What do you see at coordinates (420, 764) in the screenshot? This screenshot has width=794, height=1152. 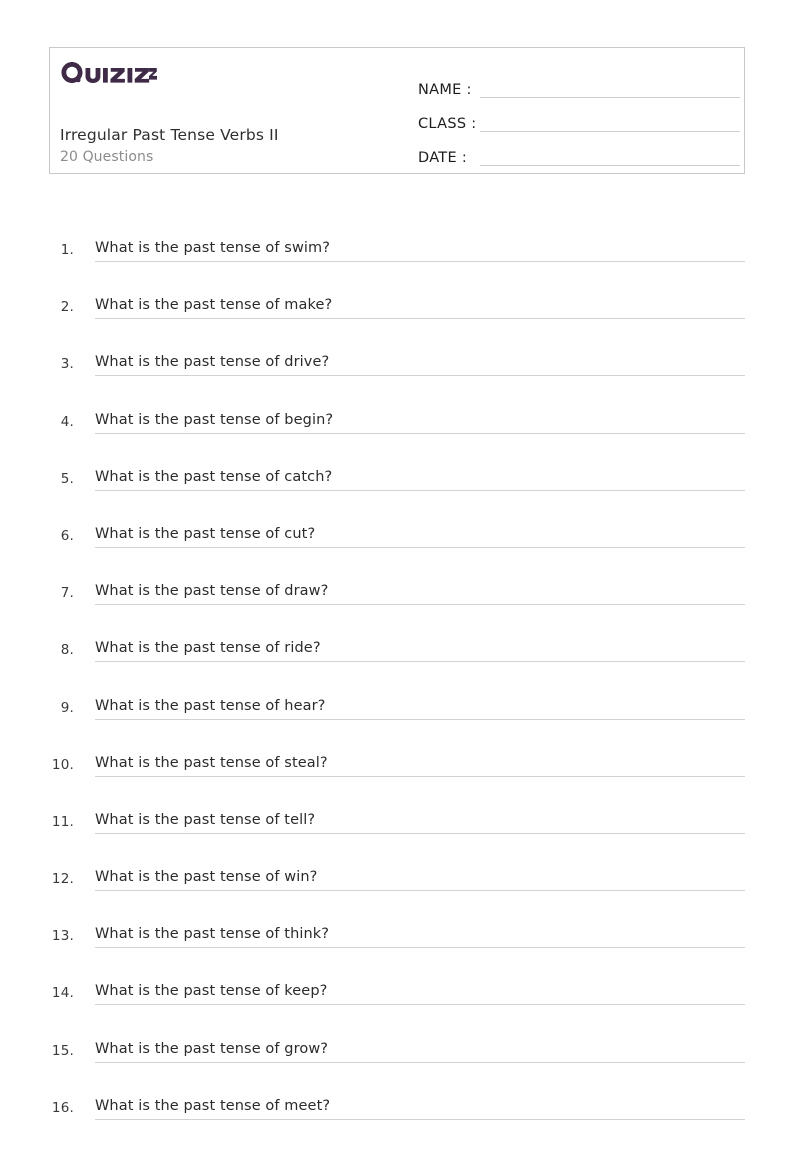 I see `answer-line: What is the past tense of steal?` at bounding box center [420, 764].